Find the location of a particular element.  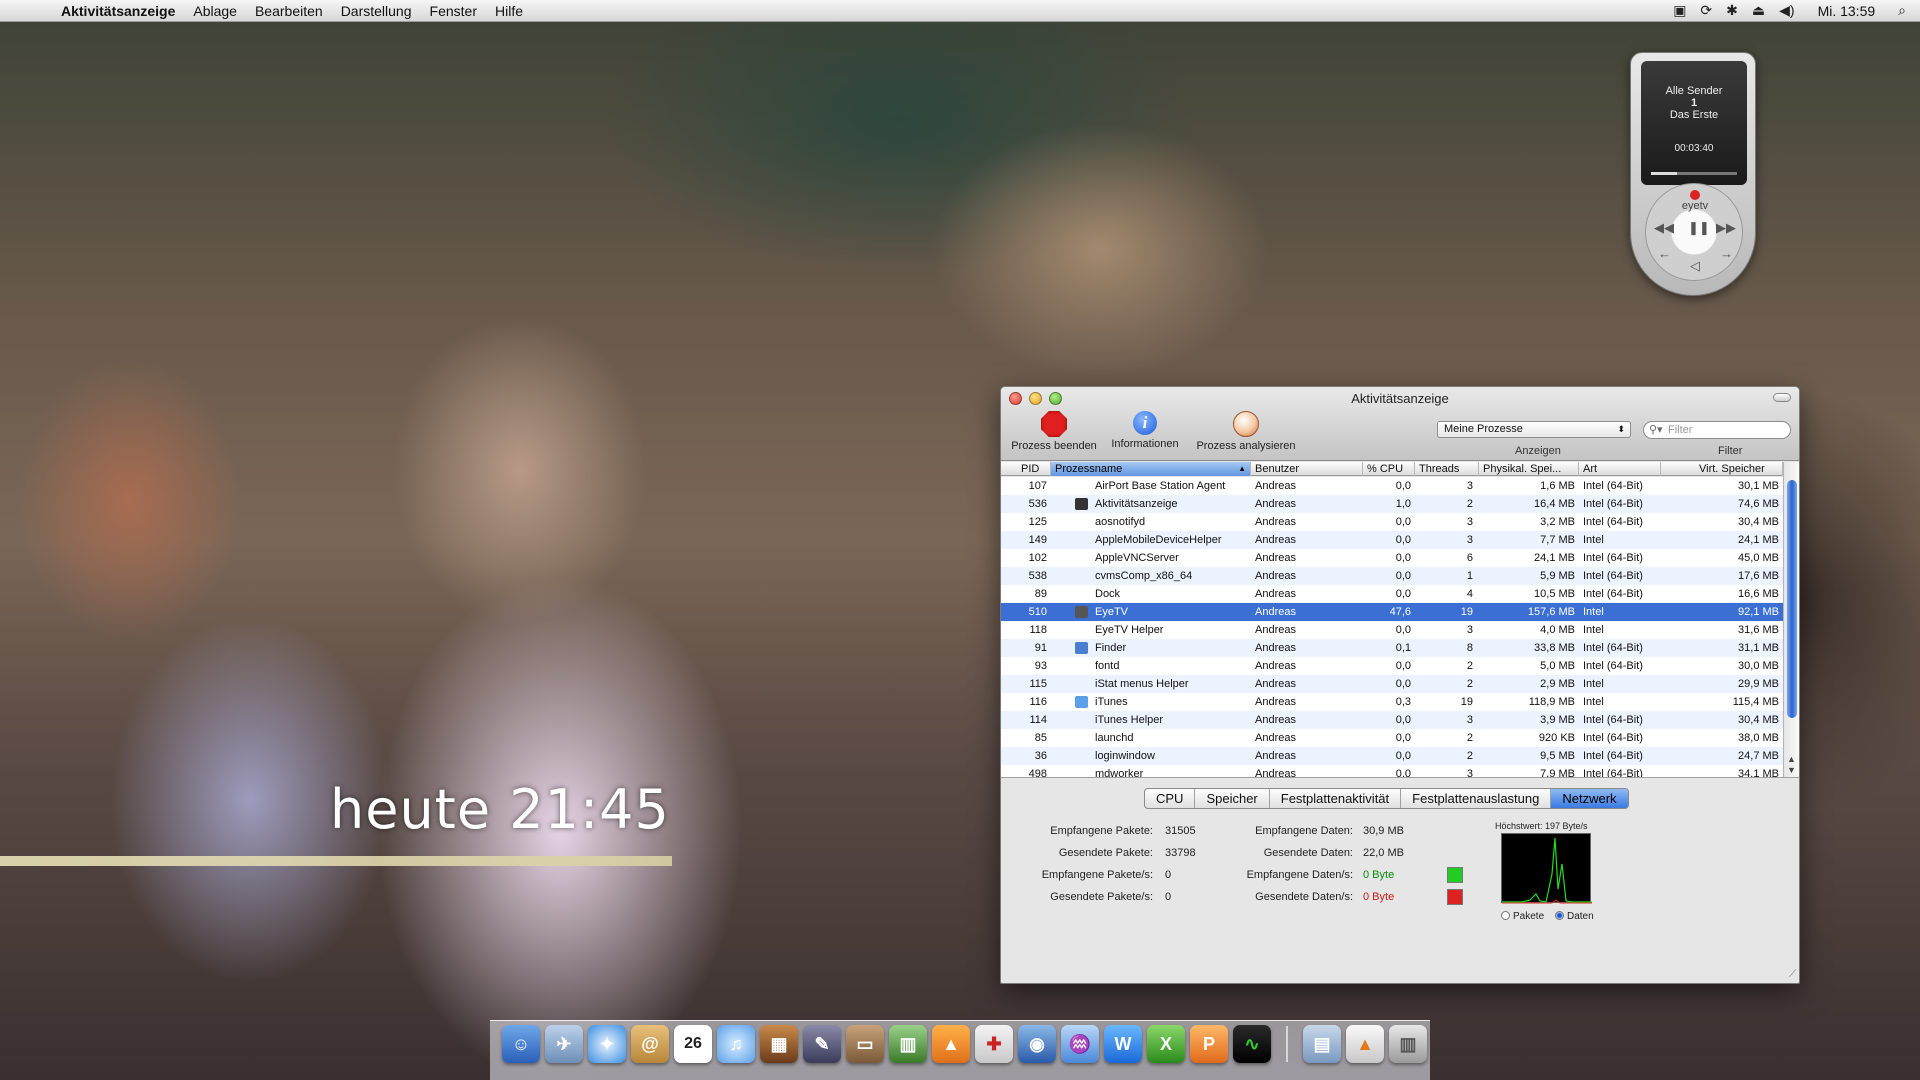

tab-netzwerk: Netzwerk is located at coordinates (1589, 798).